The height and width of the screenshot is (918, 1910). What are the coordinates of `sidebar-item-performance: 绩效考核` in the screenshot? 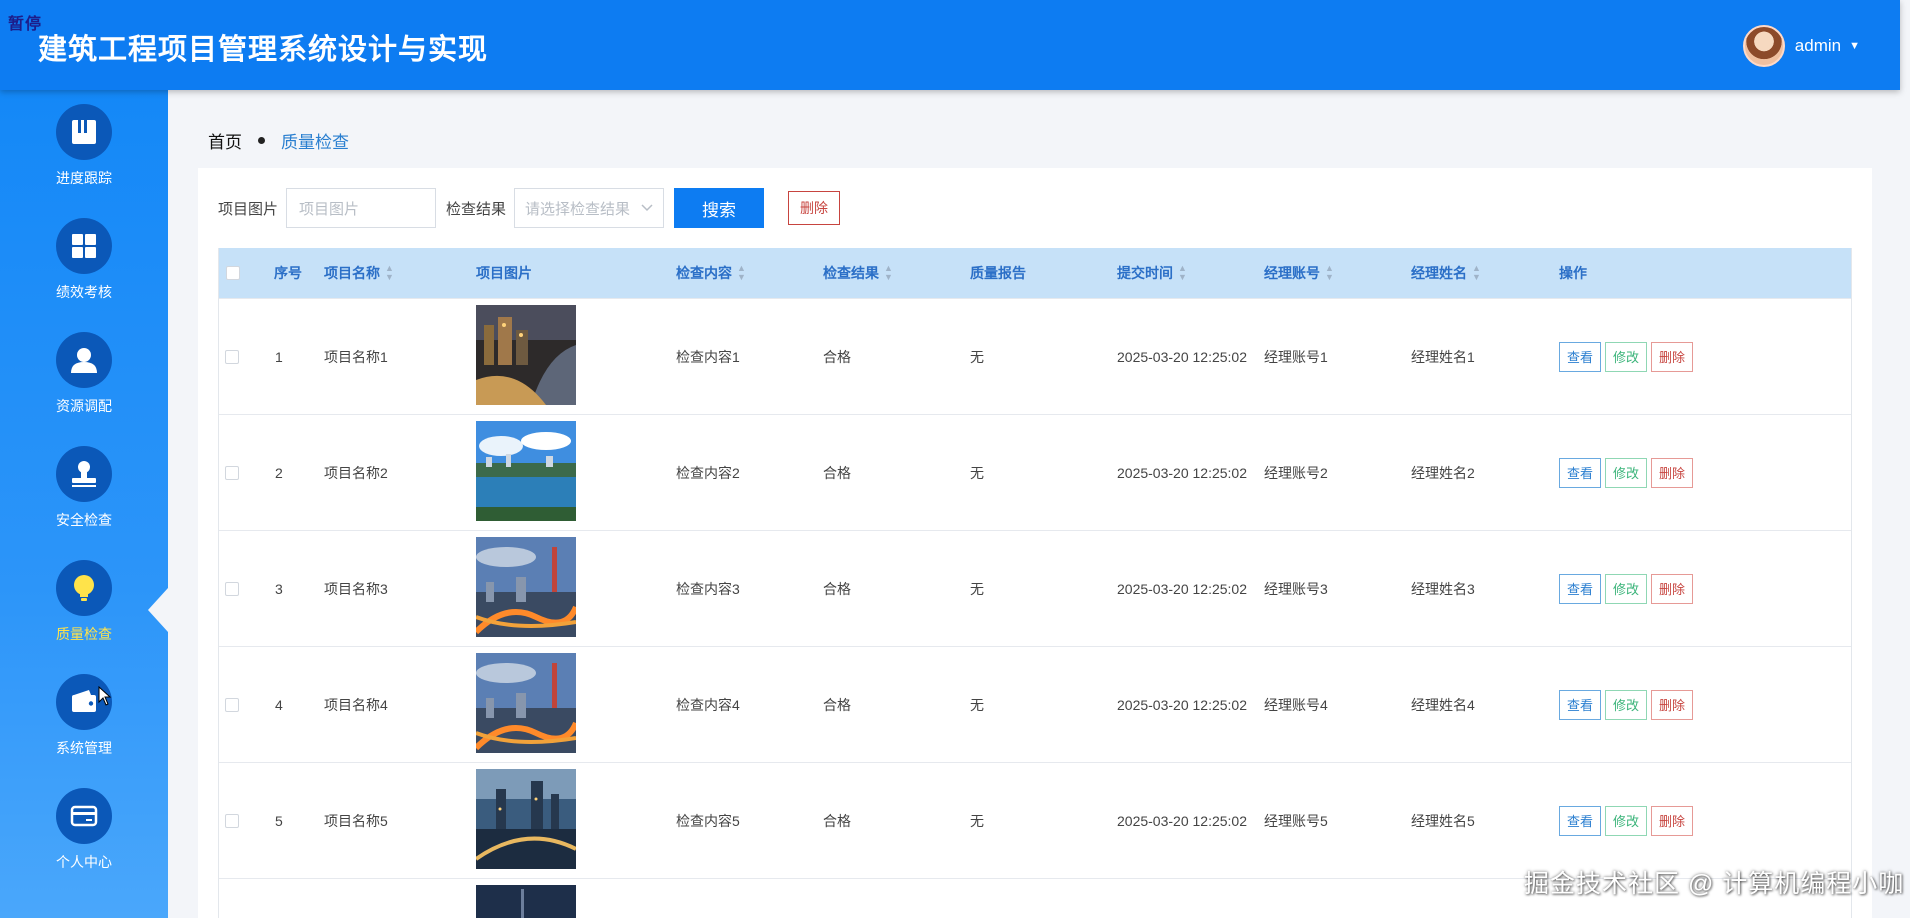 It's located at (84, 260).